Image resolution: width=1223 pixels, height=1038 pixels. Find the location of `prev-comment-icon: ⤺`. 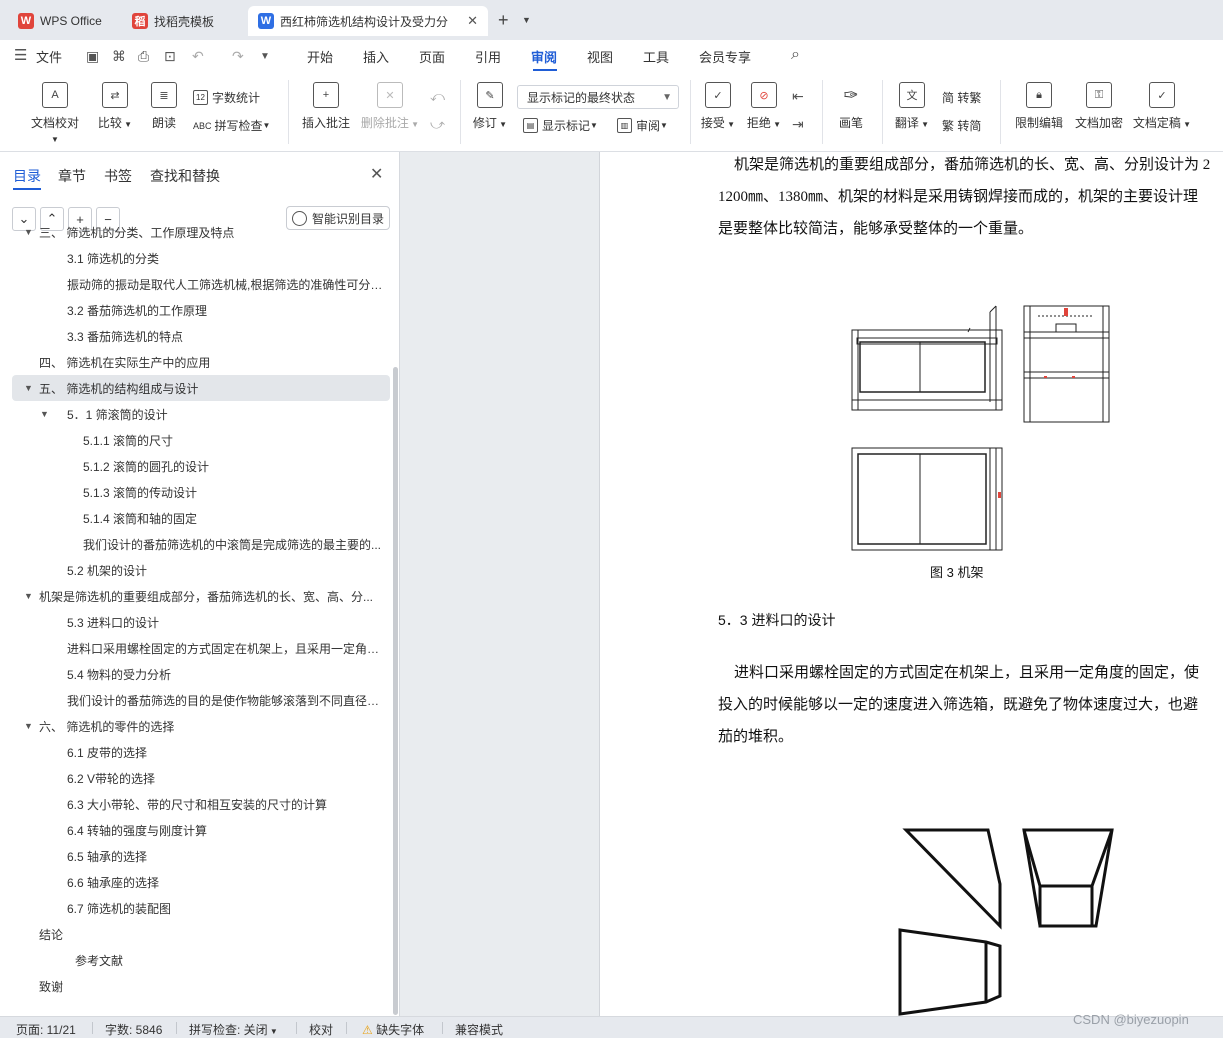

prev-comment-icon: ⤺ is located at coordinates (437, 96).